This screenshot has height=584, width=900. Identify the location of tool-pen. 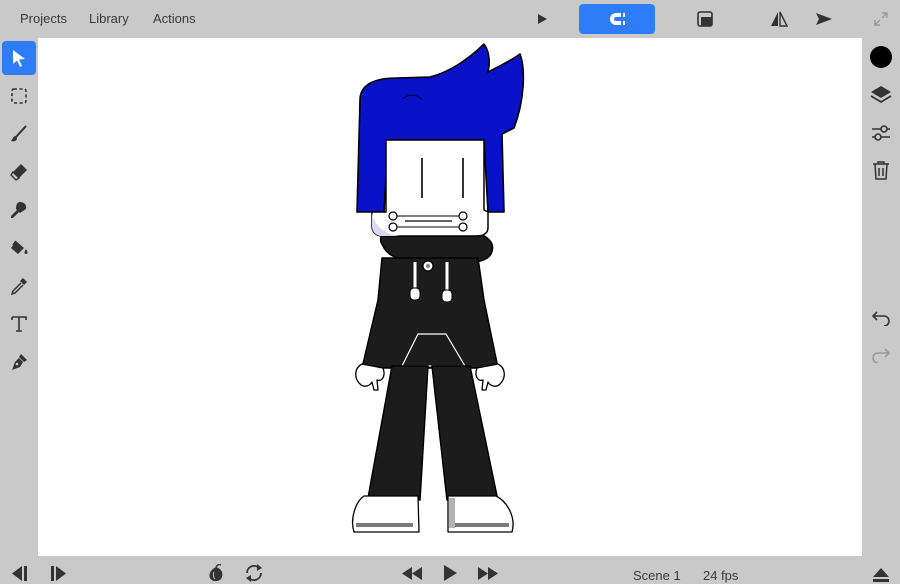
(19, 362).